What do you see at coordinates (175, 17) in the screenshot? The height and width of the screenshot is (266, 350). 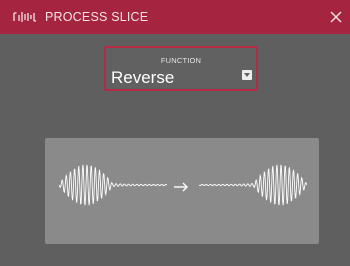 I see `title-bar: PROCESS SLICE` at bounding box center [175, 17].